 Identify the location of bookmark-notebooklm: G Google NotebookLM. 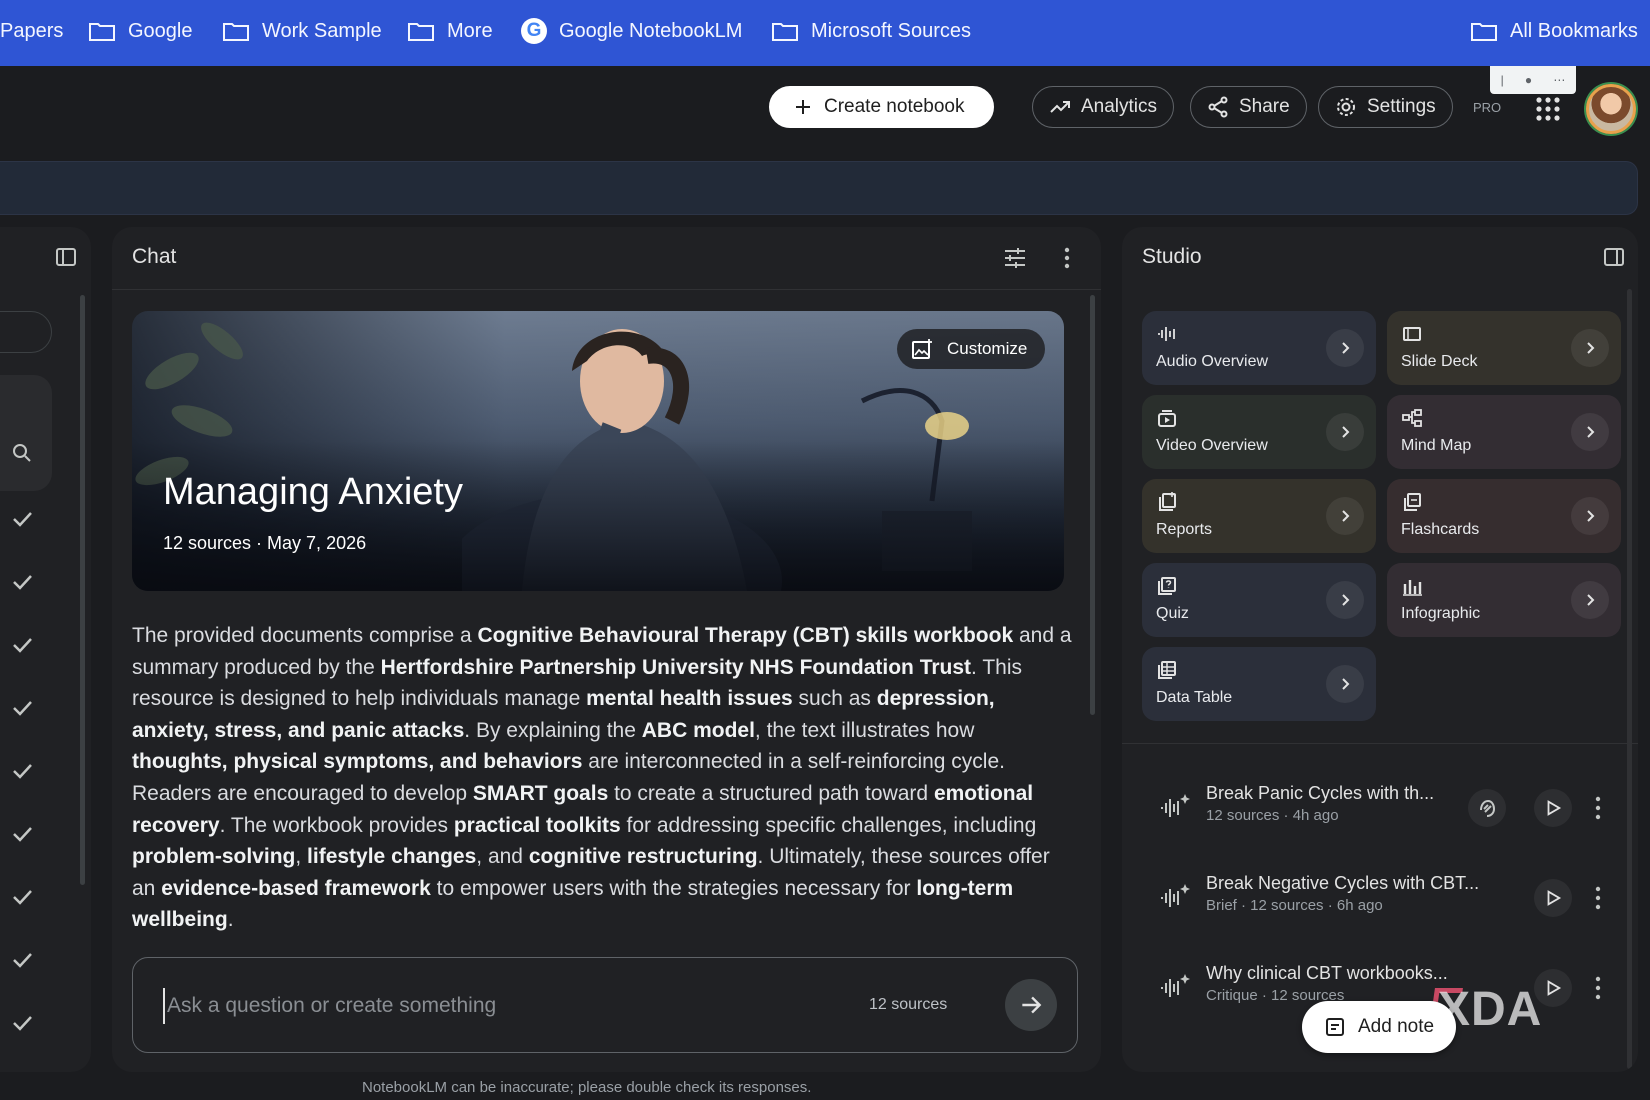
(631, 31).